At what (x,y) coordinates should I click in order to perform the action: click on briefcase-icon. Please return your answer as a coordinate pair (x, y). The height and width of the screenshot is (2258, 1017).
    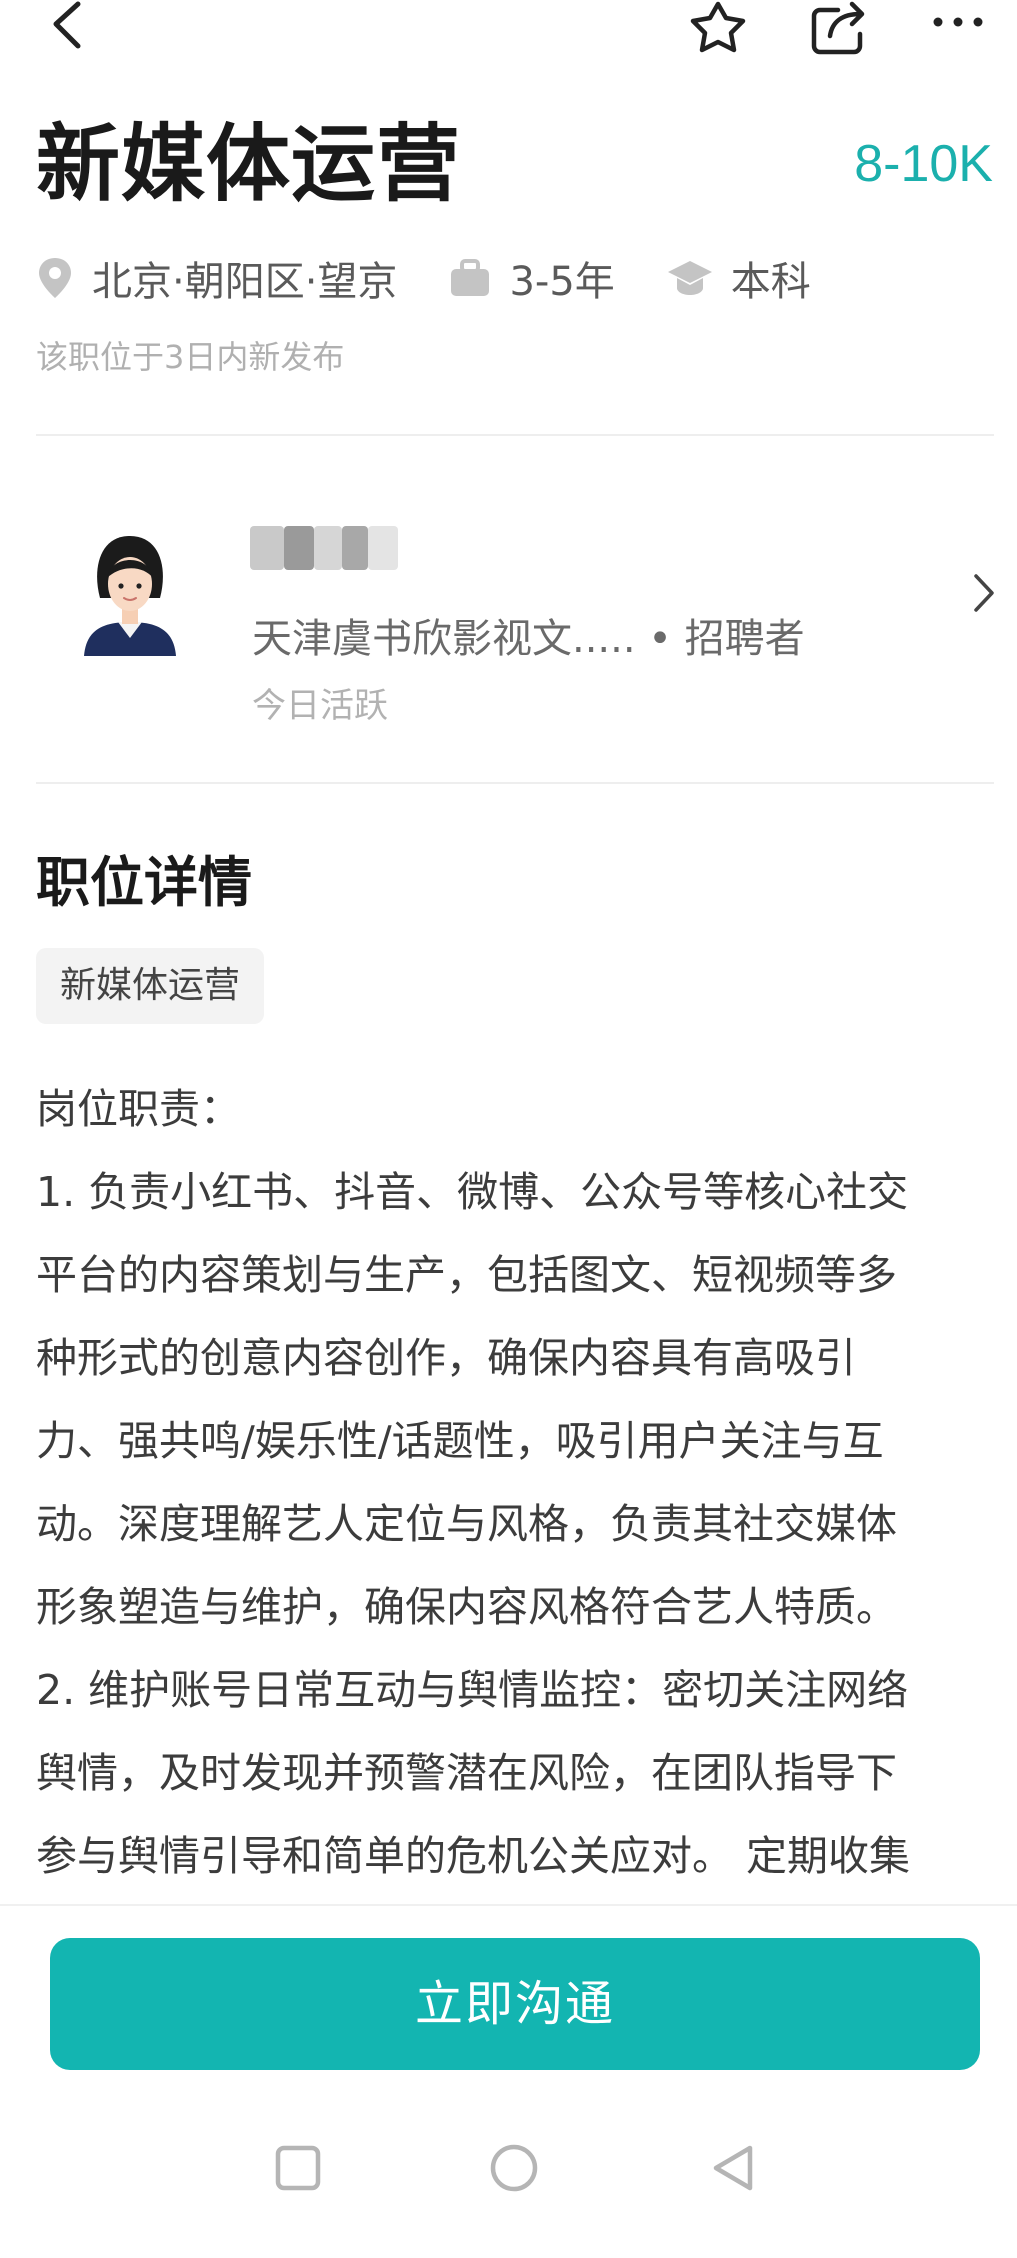
    Looking at the image, I should click on (470, 277).